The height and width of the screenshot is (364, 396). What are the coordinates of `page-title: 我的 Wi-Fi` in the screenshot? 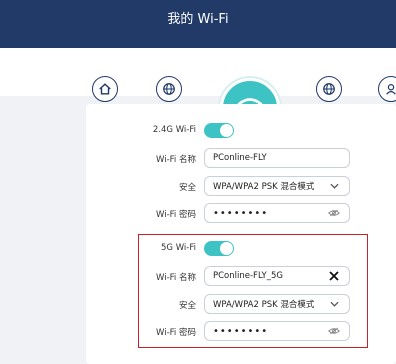 It's located at (198, 19).